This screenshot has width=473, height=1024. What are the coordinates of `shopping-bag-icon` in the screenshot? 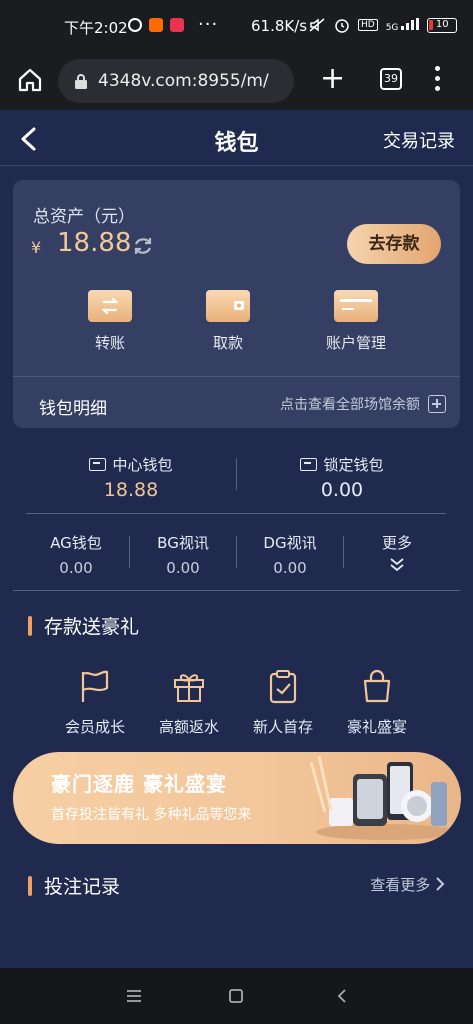 It's located at (377, 686).